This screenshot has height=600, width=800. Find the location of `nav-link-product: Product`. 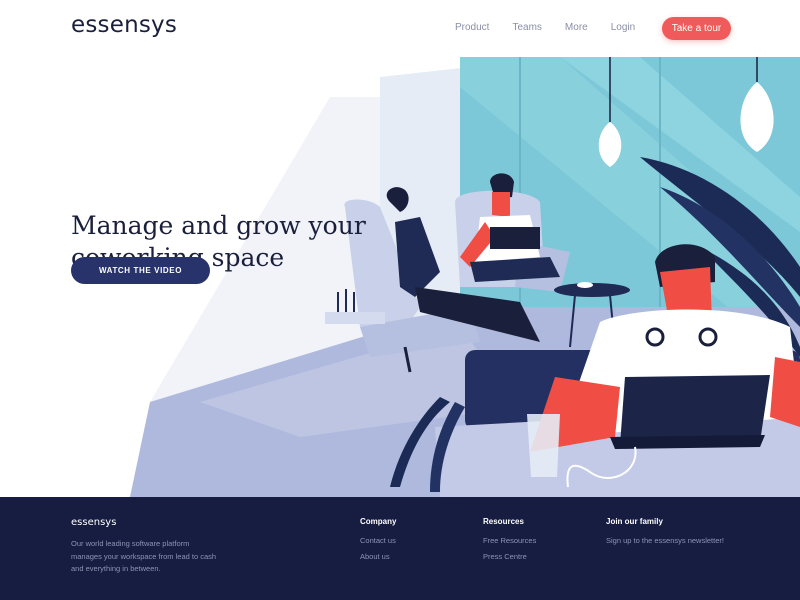

nav-link-product: Product is located at coordinates (472, 27).